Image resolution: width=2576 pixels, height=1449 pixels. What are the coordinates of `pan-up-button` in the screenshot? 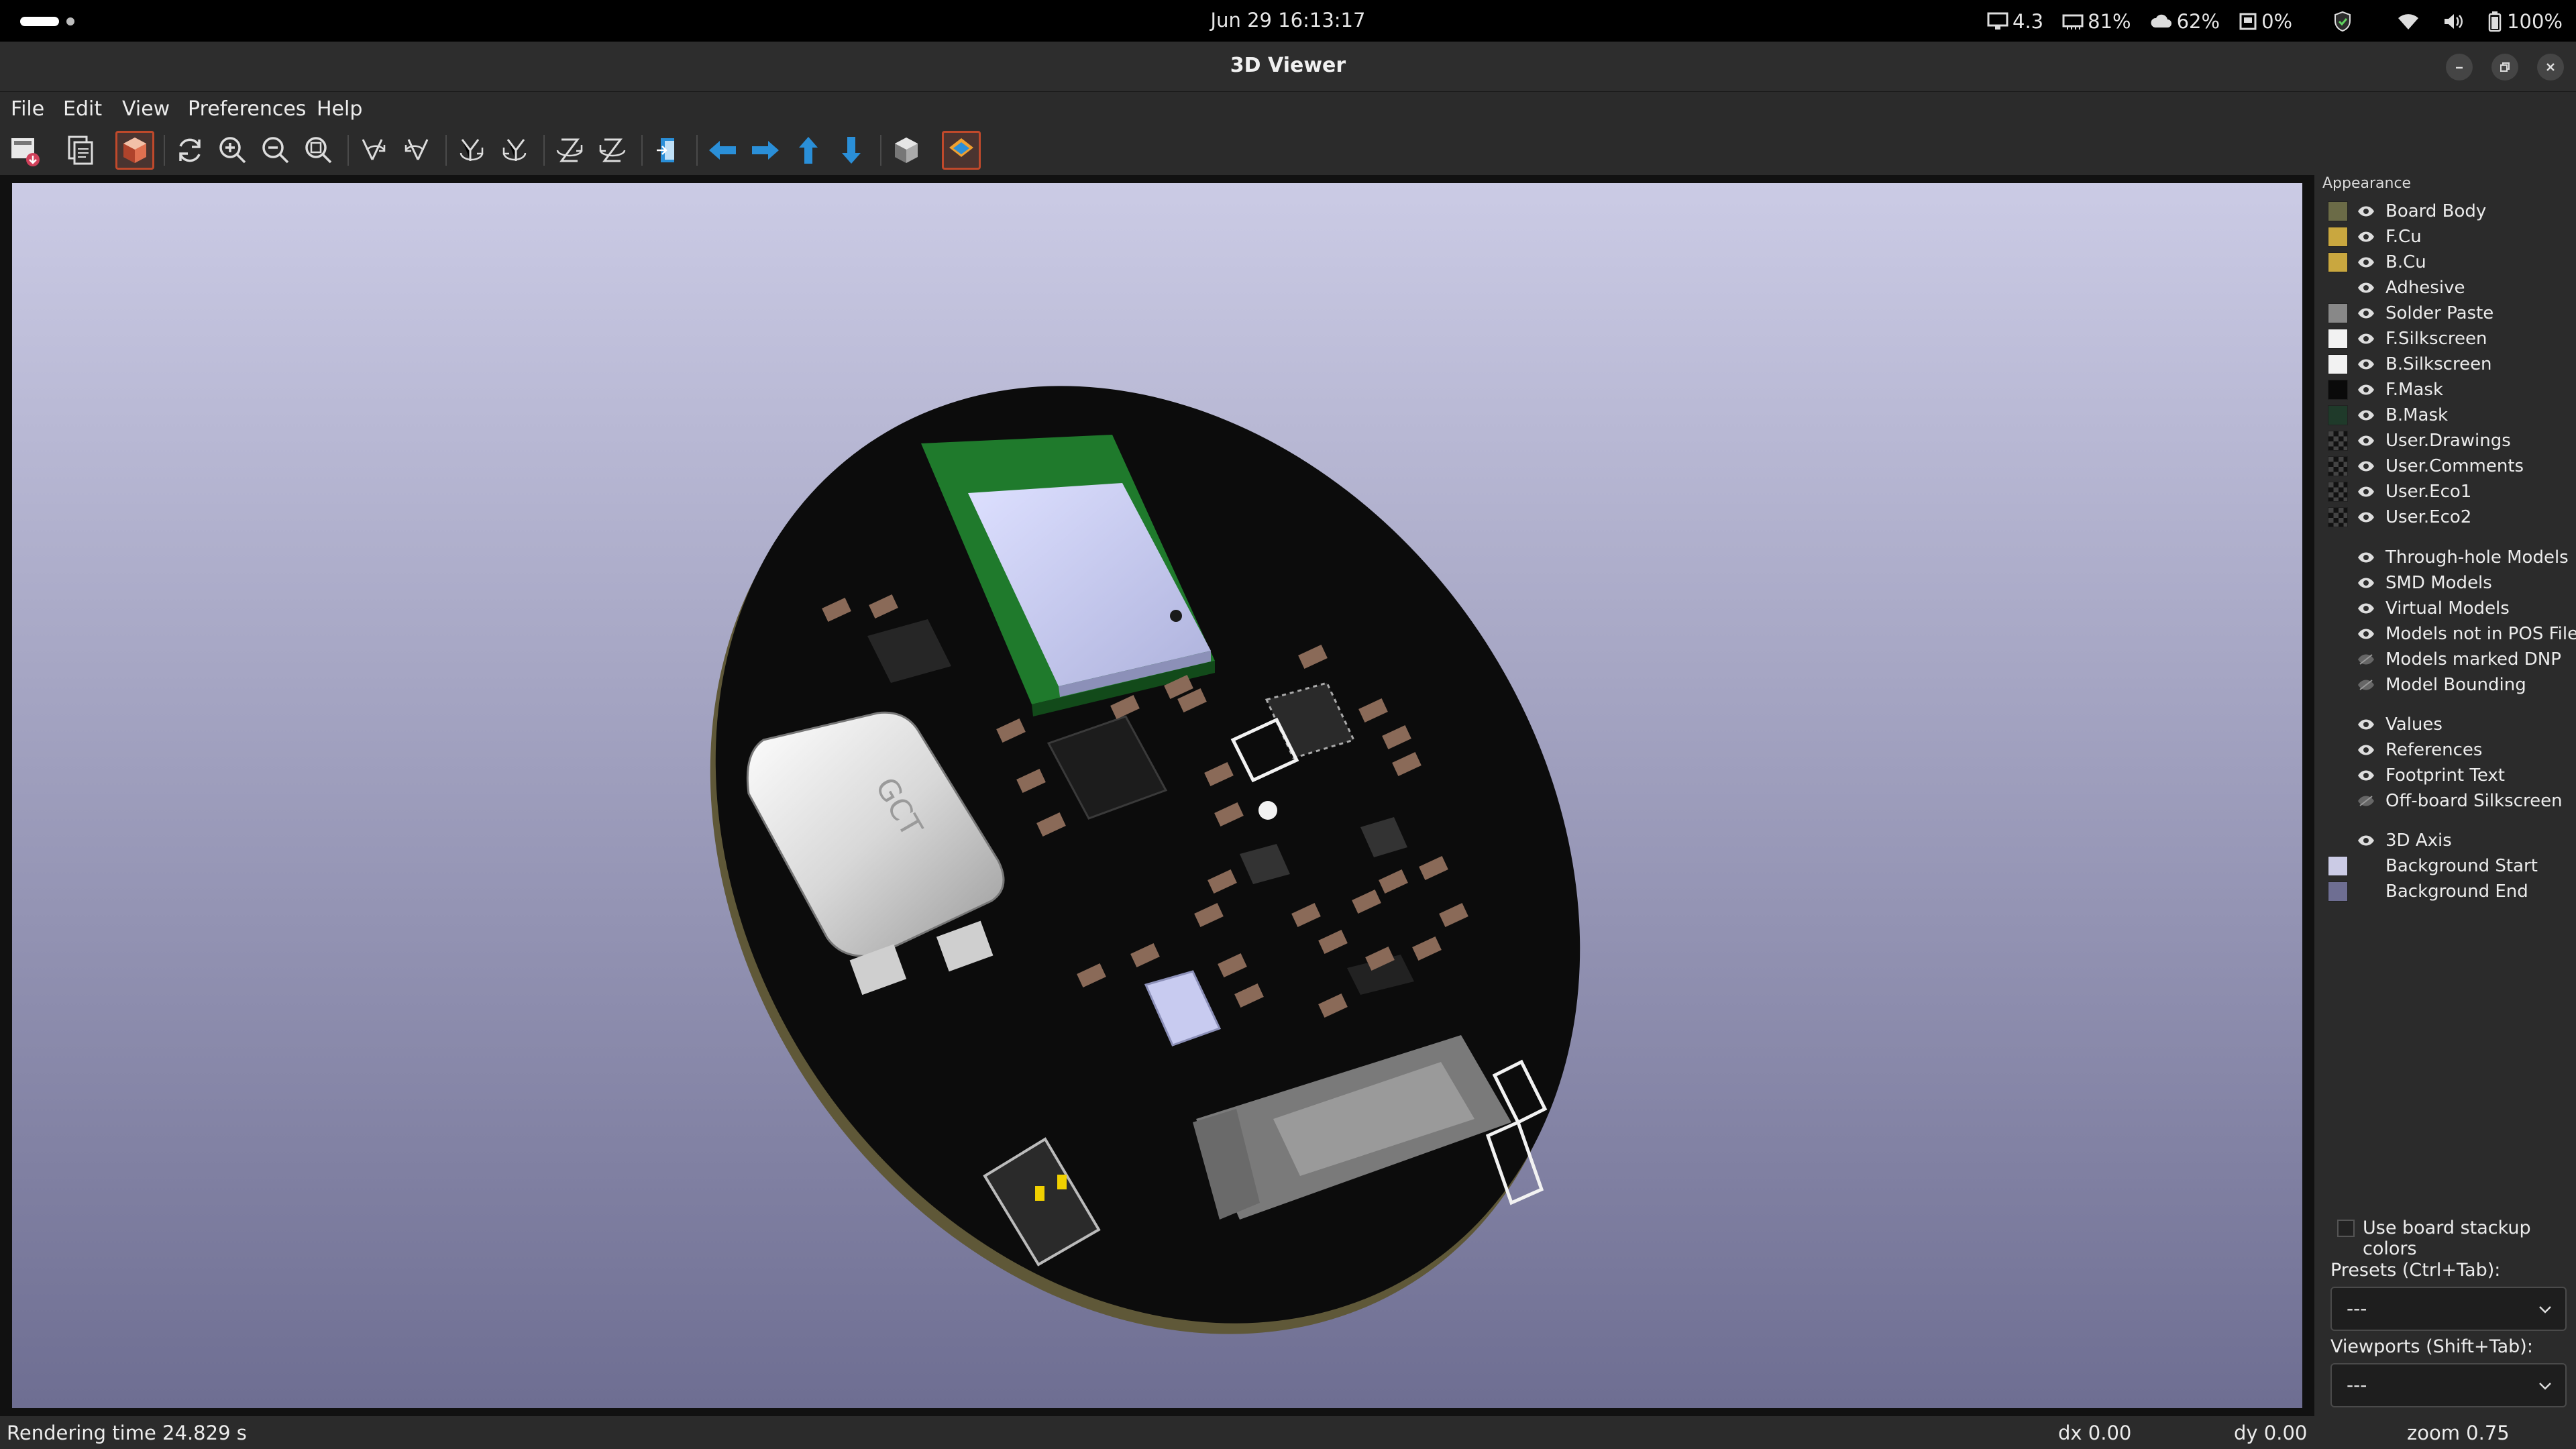 It's located at (808, 150).